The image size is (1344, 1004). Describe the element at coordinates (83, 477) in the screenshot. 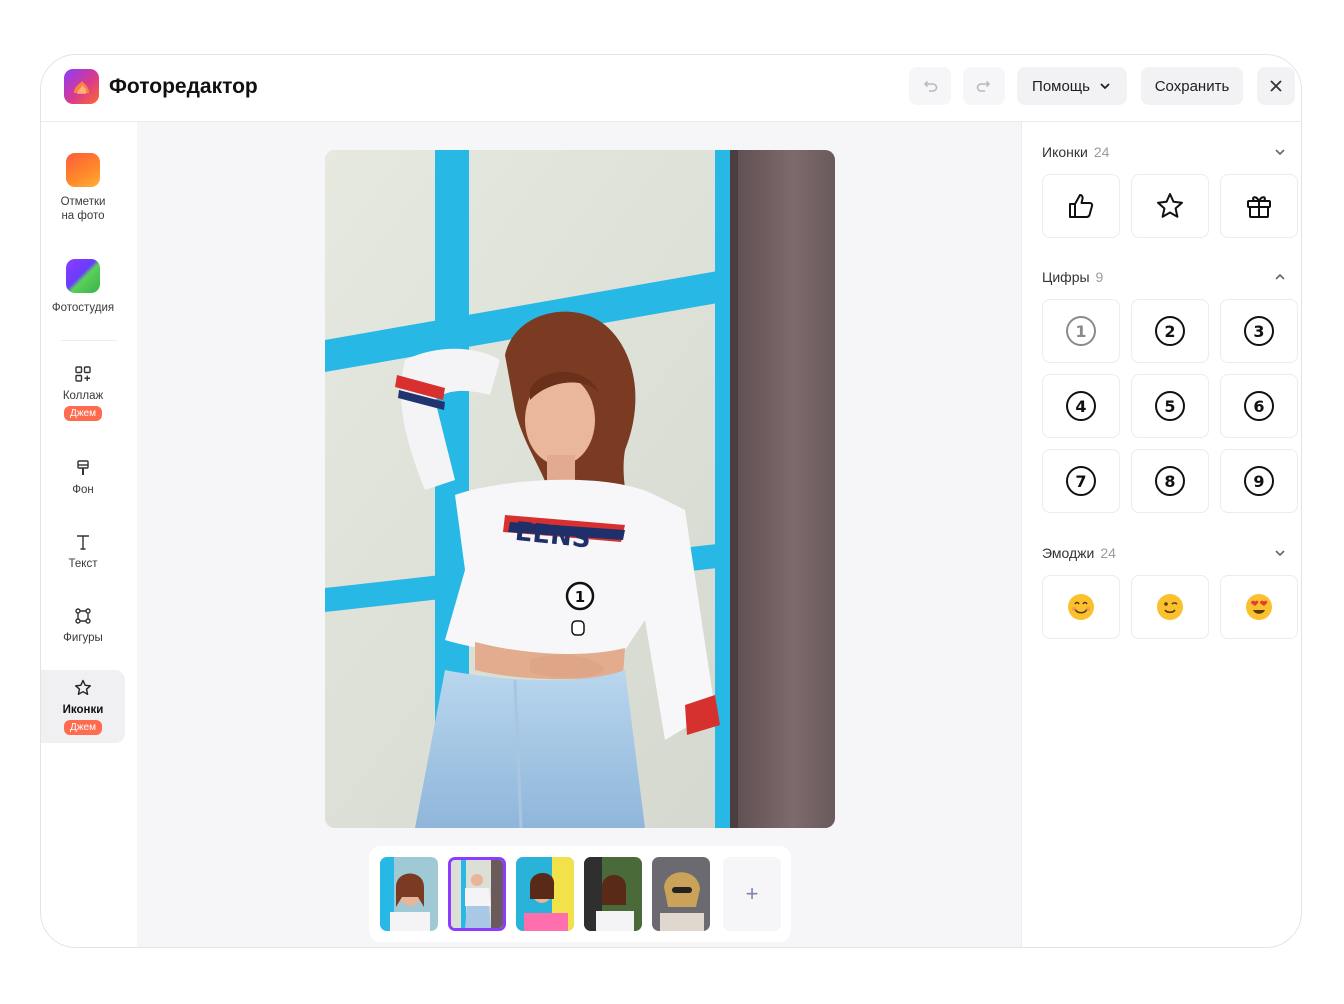

I see `sidebar-item-background: Фон` at that location.